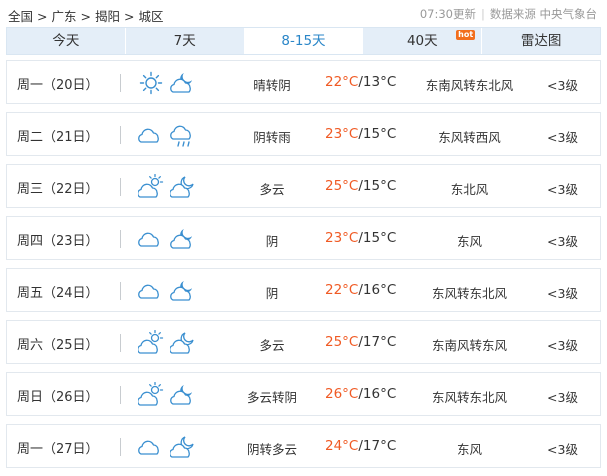  Describe the element at coordinates (303, 342) in the screenshot. I see `forecast-row: 周六（25日） 多云 25°C/17°C 东南风转东风 <3级` at that location.